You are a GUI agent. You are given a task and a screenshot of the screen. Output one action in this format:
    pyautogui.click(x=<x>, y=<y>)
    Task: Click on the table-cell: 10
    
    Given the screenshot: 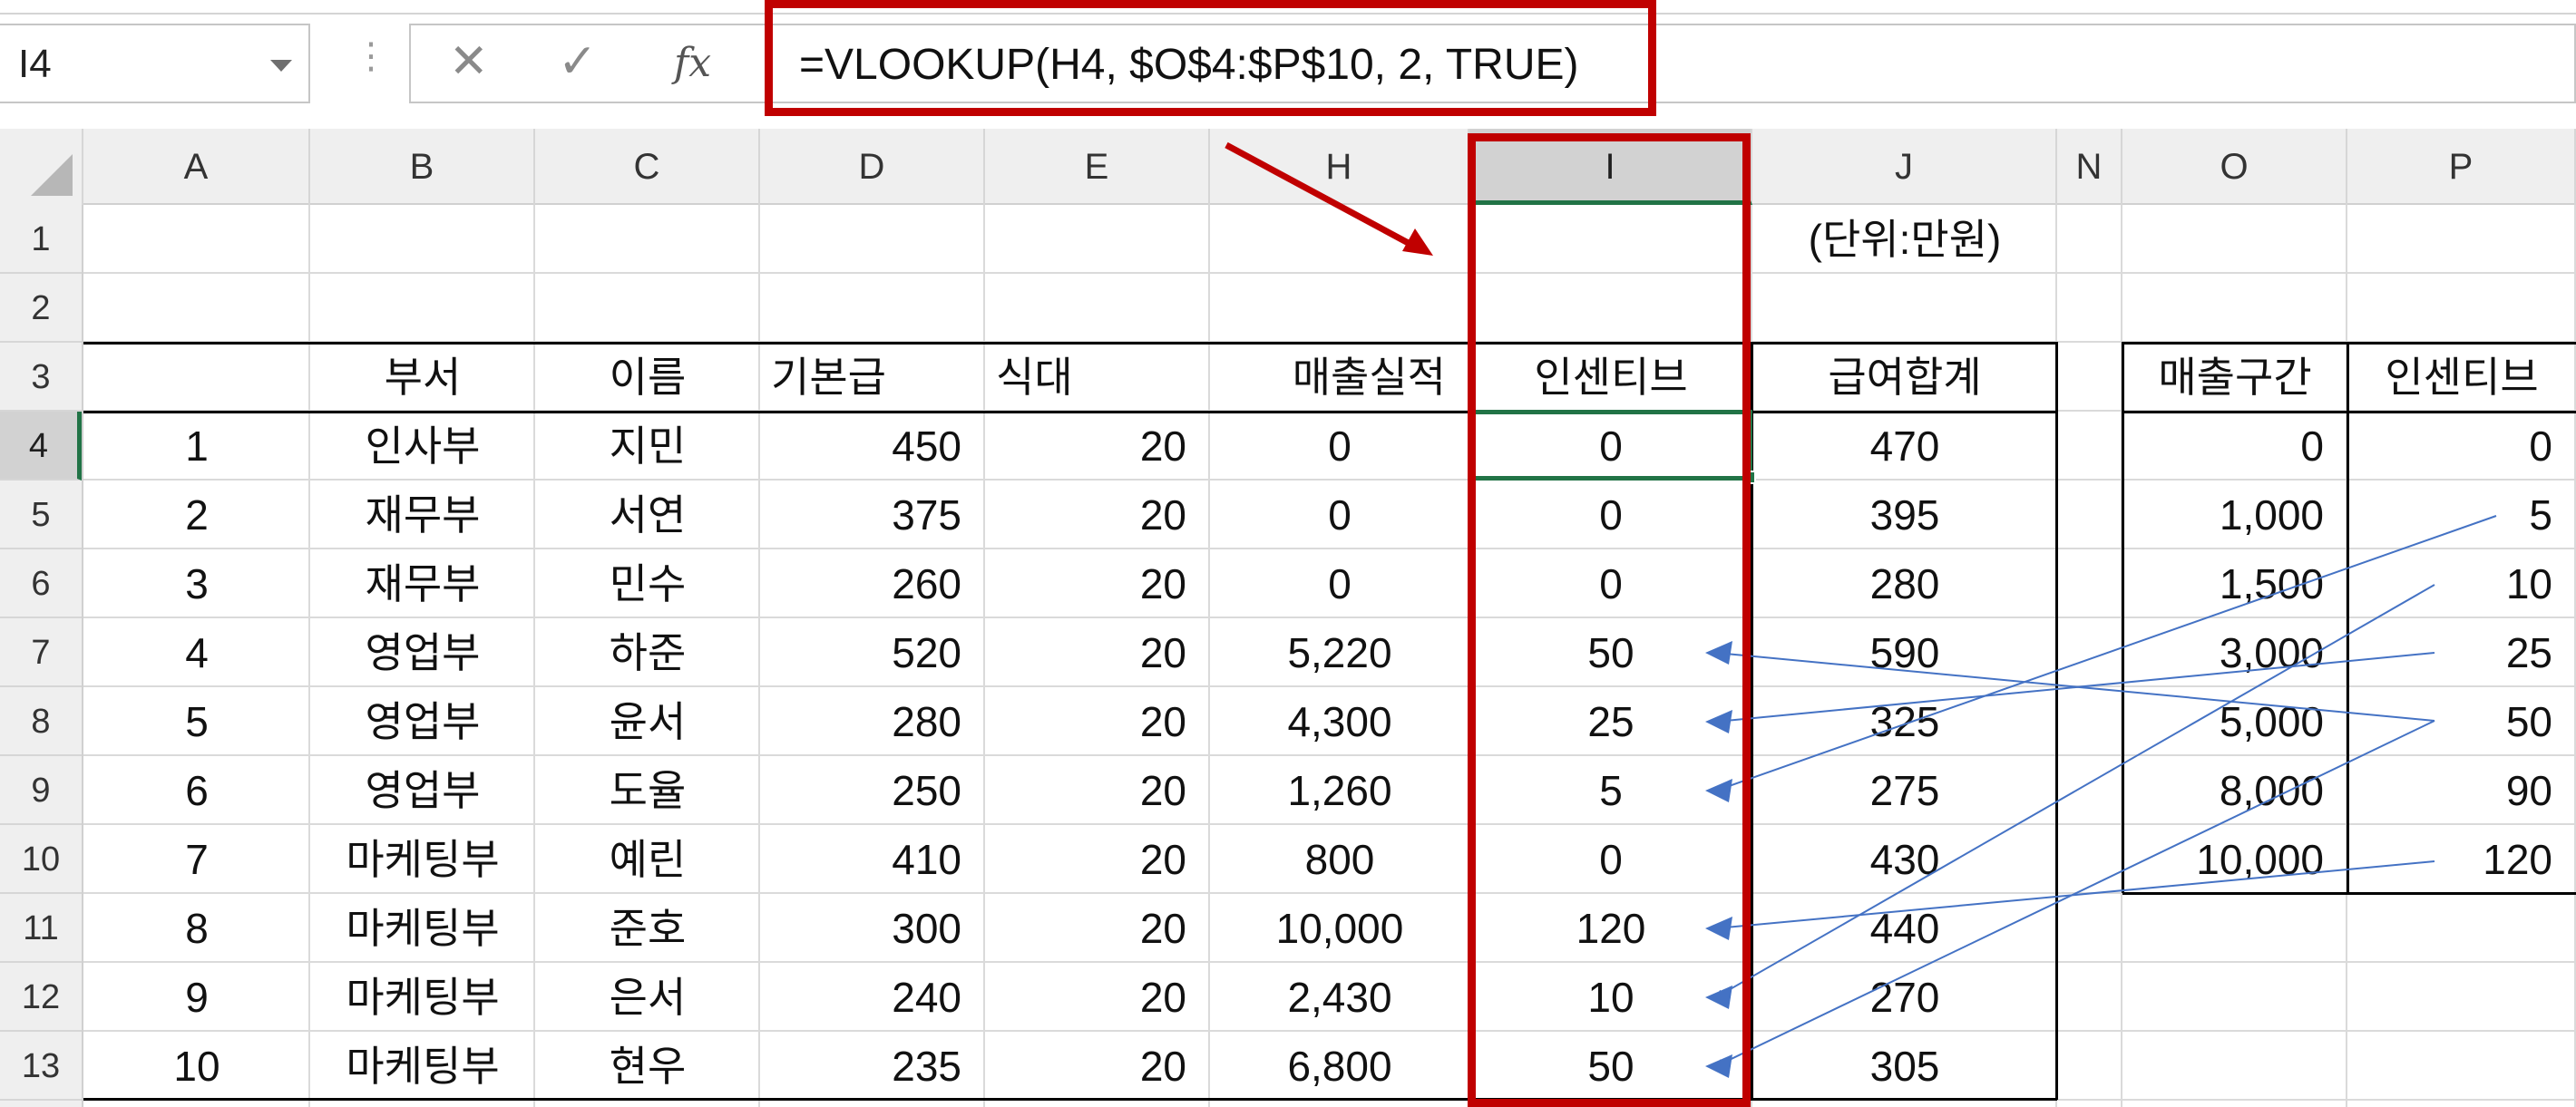 What is the action you would take?
    pyautogui.click(x=196, y=1066)
    